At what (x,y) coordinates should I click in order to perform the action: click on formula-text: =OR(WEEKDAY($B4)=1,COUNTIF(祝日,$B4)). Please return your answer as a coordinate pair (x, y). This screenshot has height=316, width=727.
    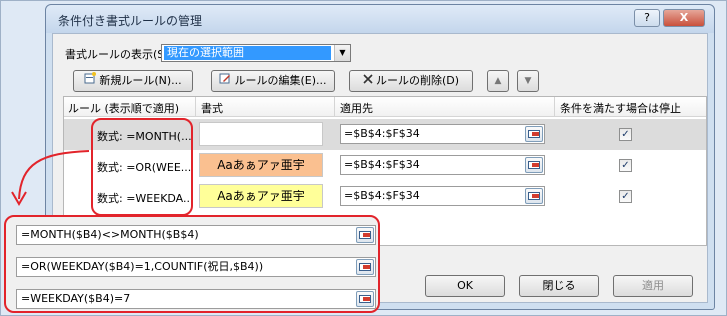
    Looking at the image, I should click on (142, 266).